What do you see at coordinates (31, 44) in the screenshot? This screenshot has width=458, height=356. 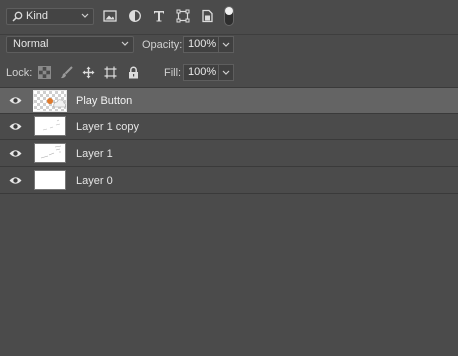 I see `blend-mode-value: Normal` at bounding box center [31, 44].